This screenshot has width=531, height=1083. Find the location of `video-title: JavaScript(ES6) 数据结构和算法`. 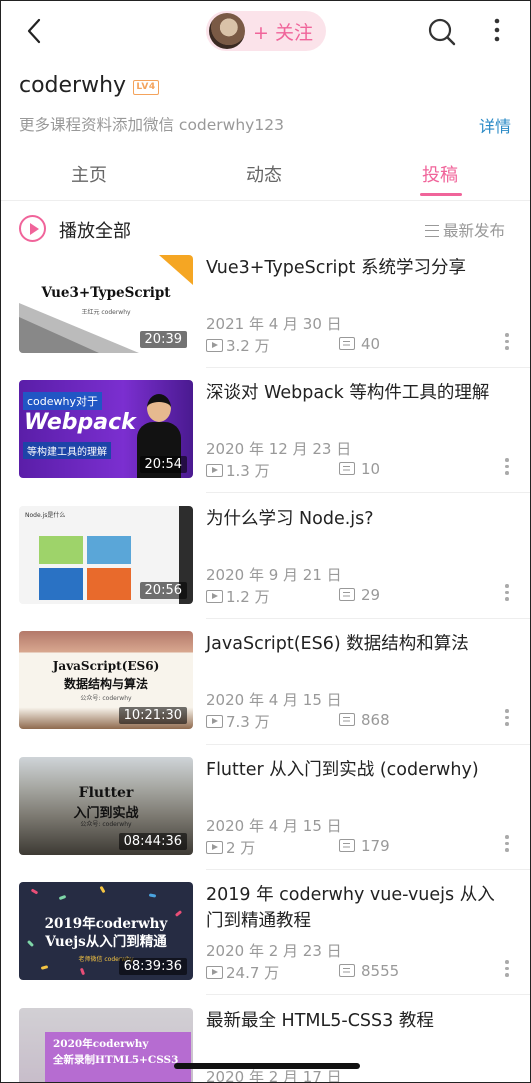

video-title: JavaScript(ES6) 数据结构和算法 is located at coordinates (356, 644).